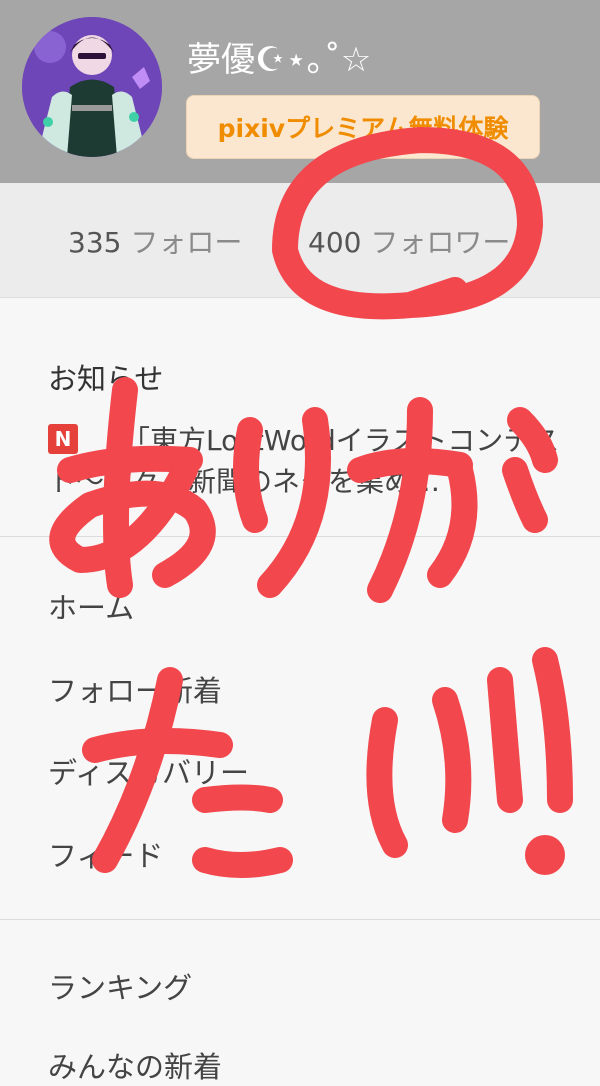 The image size is (600, 1086). Describe the element at coordinates (440, 242) in the screenshot. I see `followers-label: フォロワー` at that location.